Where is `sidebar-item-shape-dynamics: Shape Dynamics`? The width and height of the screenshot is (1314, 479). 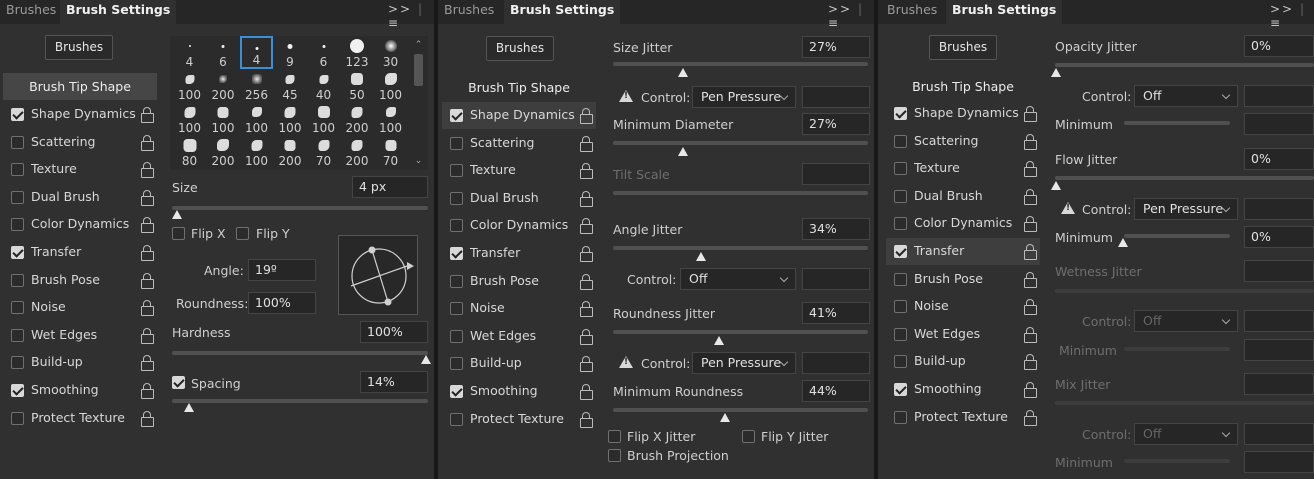 sidebar-item-shape-dynamics: Shape Dynamics is located at coordinates (963, 113).